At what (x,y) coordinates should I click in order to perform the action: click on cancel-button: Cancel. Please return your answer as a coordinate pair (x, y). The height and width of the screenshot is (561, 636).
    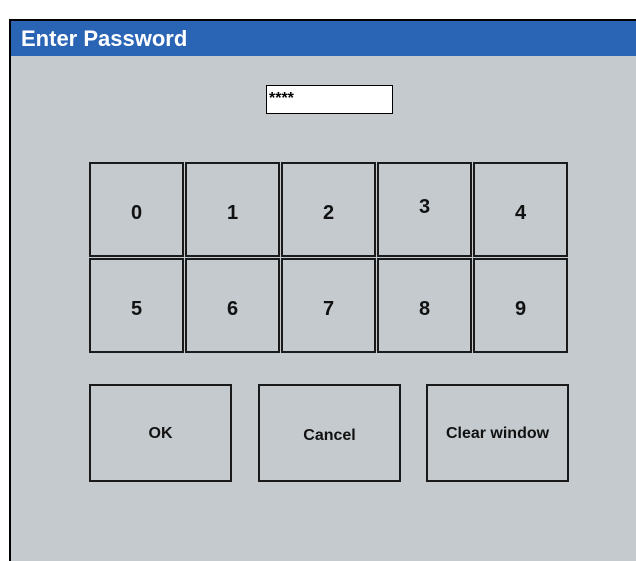
    Looking at the image, I should click on (329, 433).